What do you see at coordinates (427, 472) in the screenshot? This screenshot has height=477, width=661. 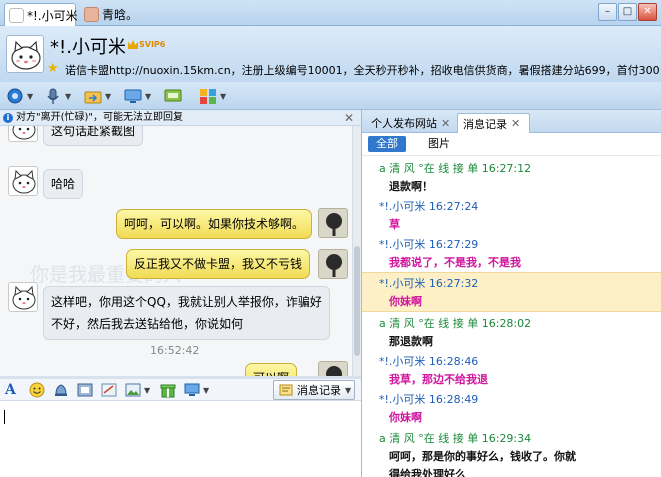 I see `history-text: 得给我处理好么` at bounding box center [427, 472].